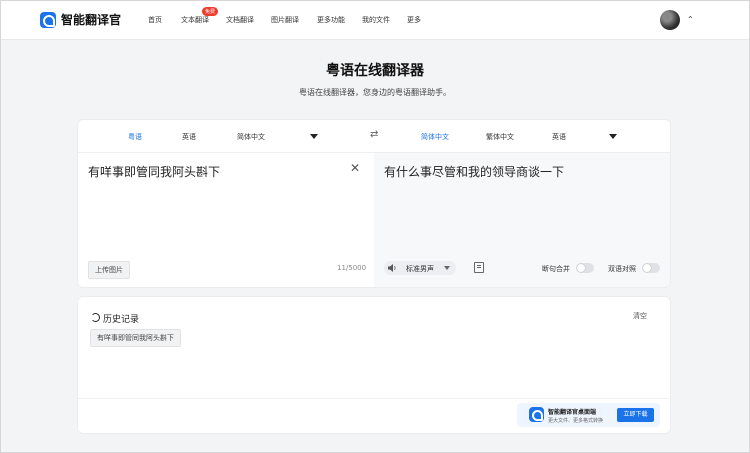  I want to click on upload-image-button: 上传图片, so click(109, 270).